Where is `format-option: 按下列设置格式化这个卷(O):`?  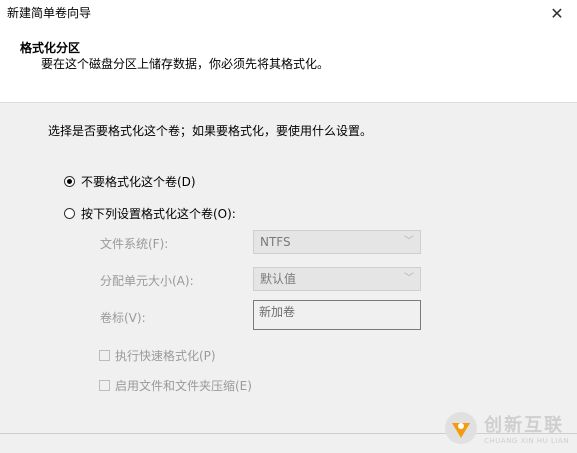
format-option: 按下列设置格式化这个卷(O): is located at coordinates (150, 213).